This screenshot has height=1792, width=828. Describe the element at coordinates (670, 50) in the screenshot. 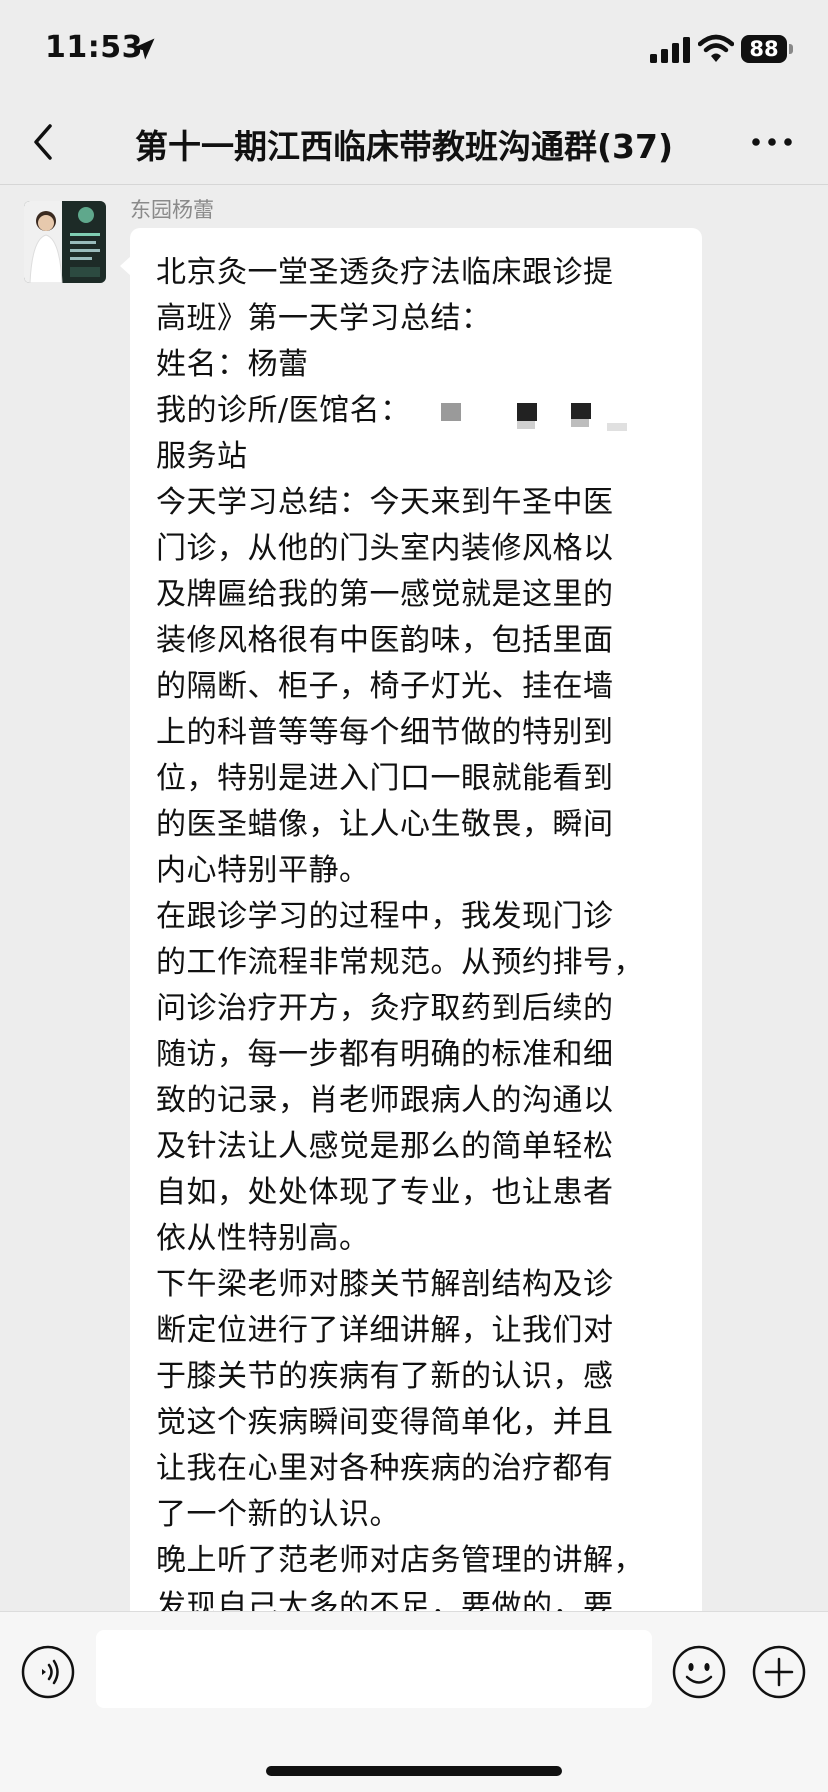

I see `signal-icon` at that location.